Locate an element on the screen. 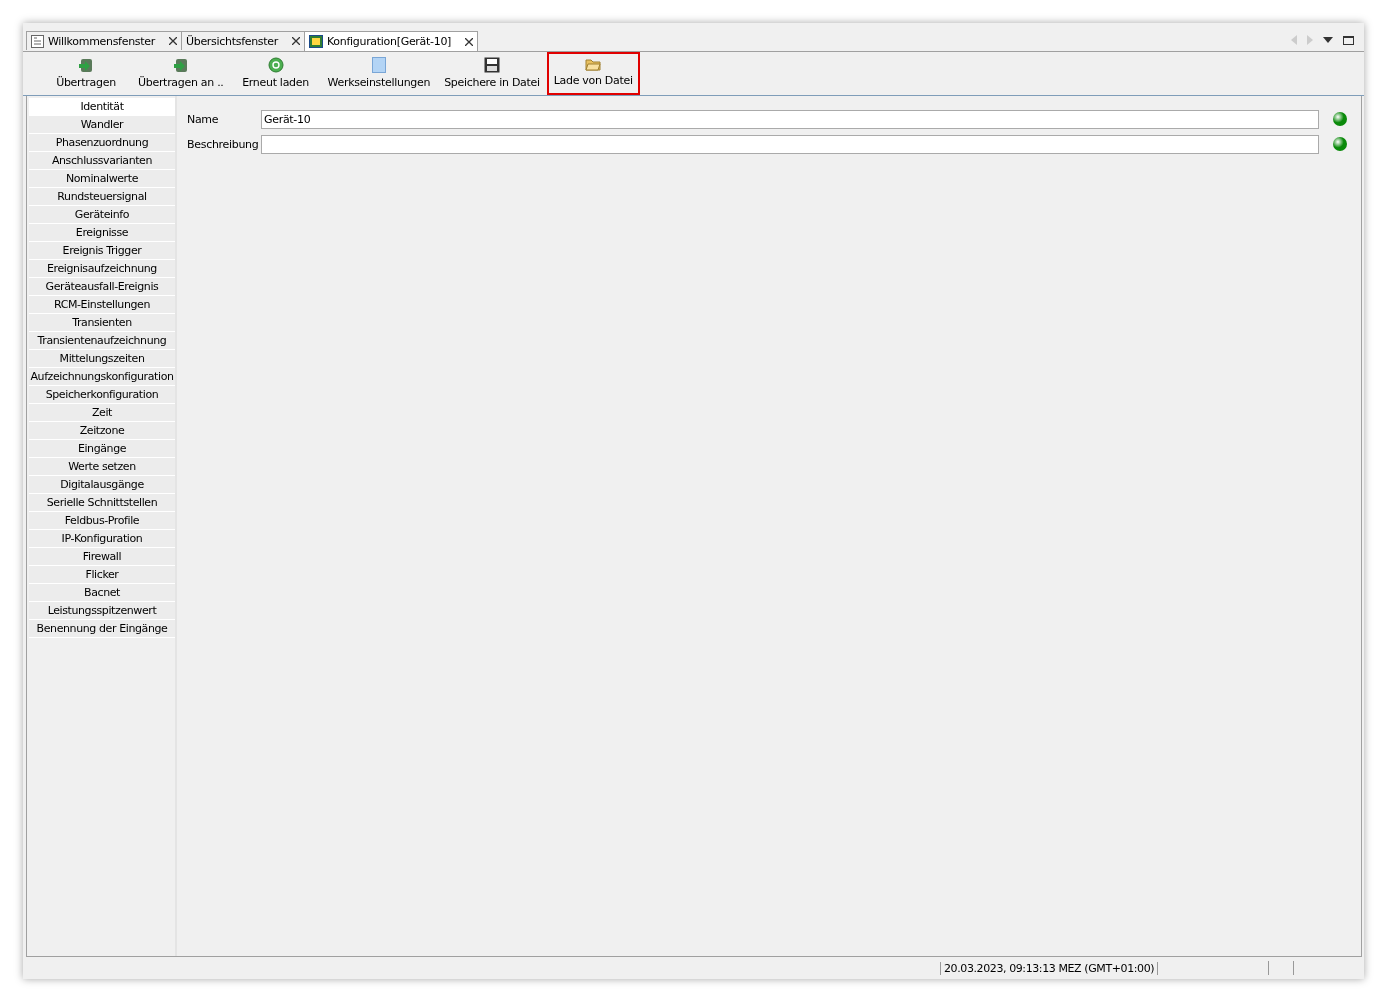  tab: Konfiguration[Gerät-10] is located at coordinates (391, 41).